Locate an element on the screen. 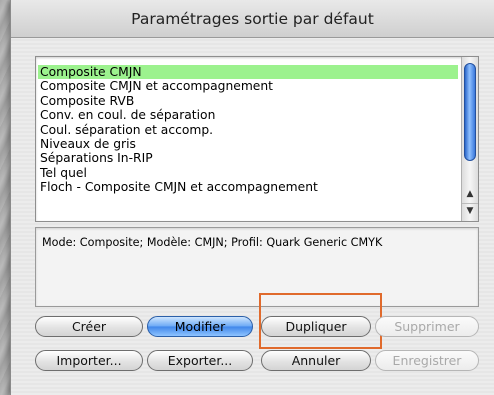 This screenshot has height=395, width=494. list-scrollbar: ▲ ▼ is located at coordinates (469, 139).